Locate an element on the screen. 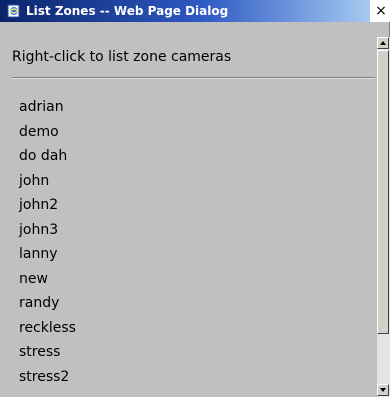 The width and height of the screenshot is (390, 397). zone-item-stress: stress is located at coordinates (47, 352).